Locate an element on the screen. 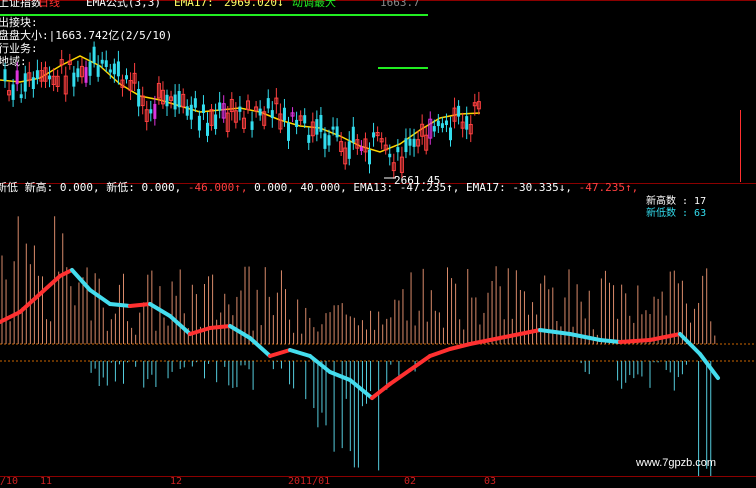 The height and width of the screenshot is (488, 756). header-part-4: 0.000, 40.000, is located at coordinates (300, 187).